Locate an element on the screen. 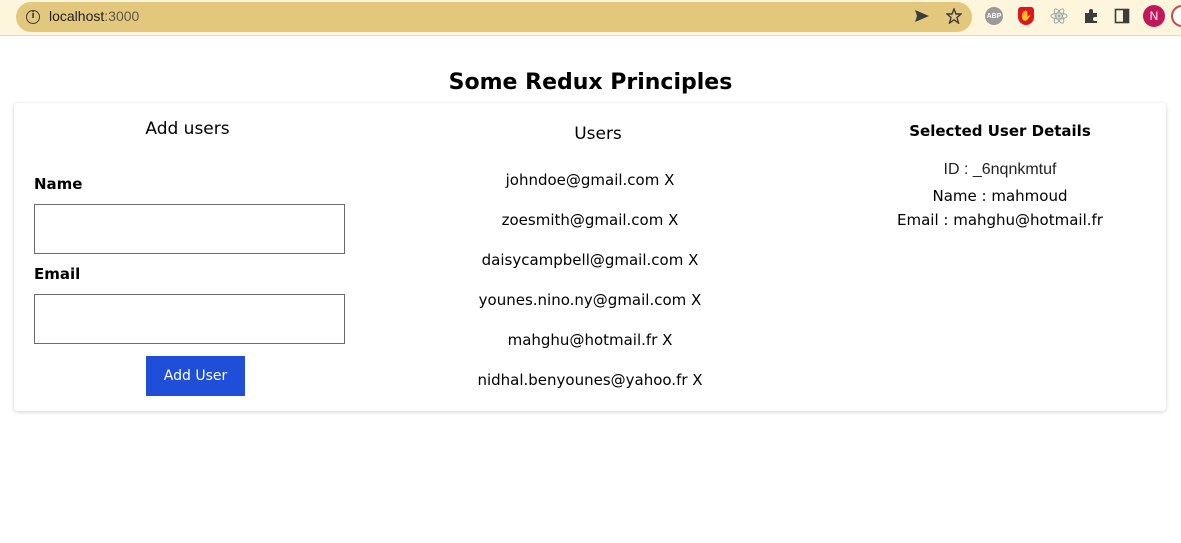  site-info-icon: i is located at coordinates (33, 17).